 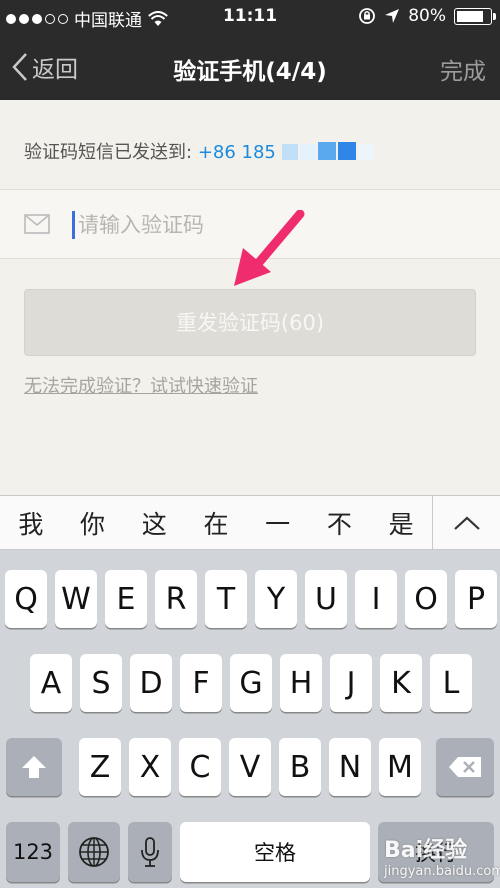 I want to click on delete-key, so click(x=465, y=767).